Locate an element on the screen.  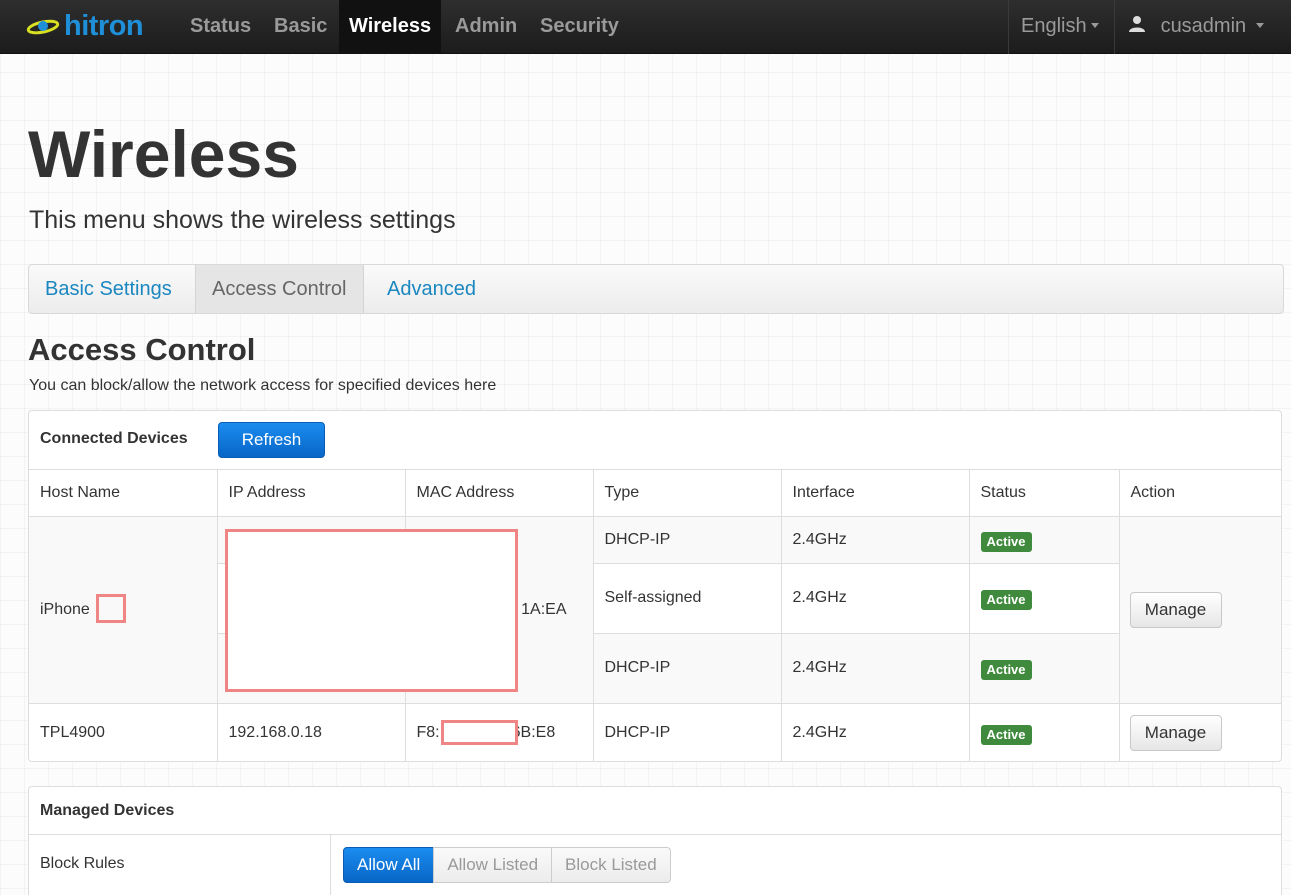
block-rules-button-group: Allow All Allow Listed Block Listed is located at coordinates (507, 865).